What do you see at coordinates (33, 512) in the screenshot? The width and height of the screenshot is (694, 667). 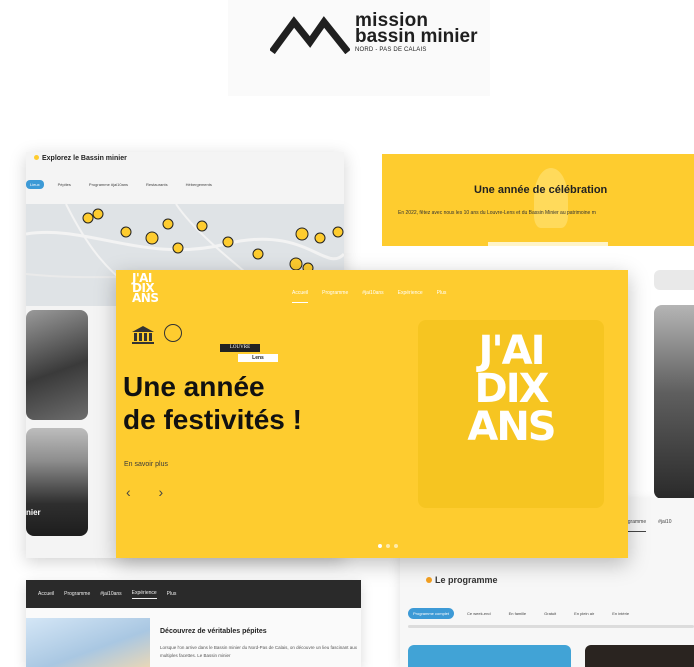 I see `photo-label: nier` at bounding box center [33, 512].